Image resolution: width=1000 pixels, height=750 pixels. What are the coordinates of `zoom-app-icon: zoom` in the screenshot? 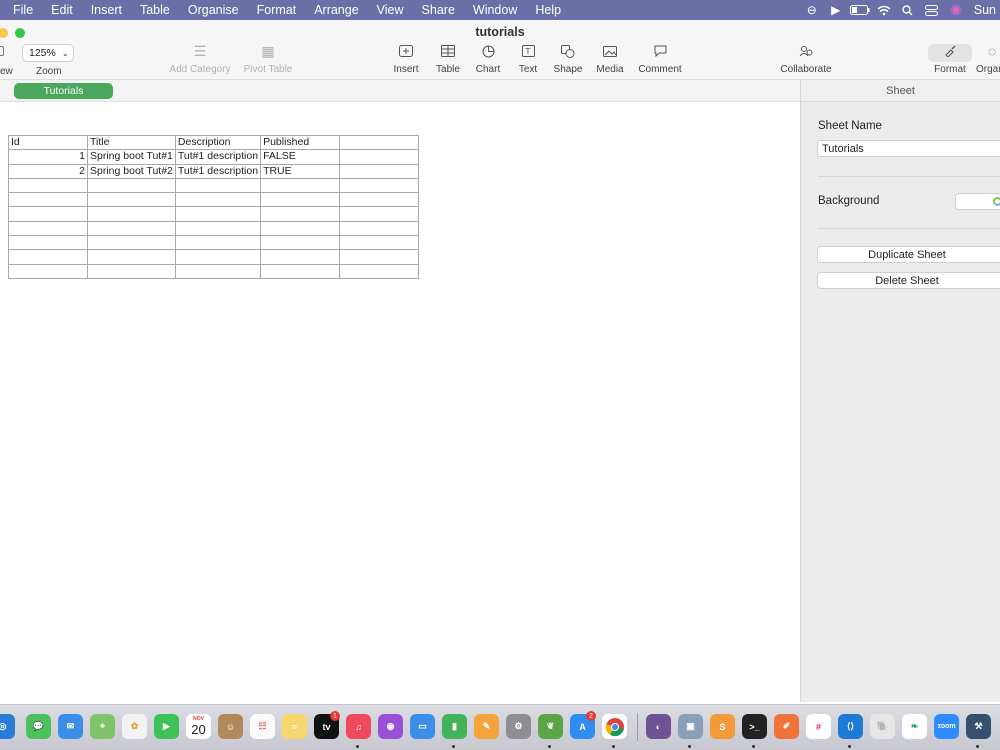 It's located at (946, 726).